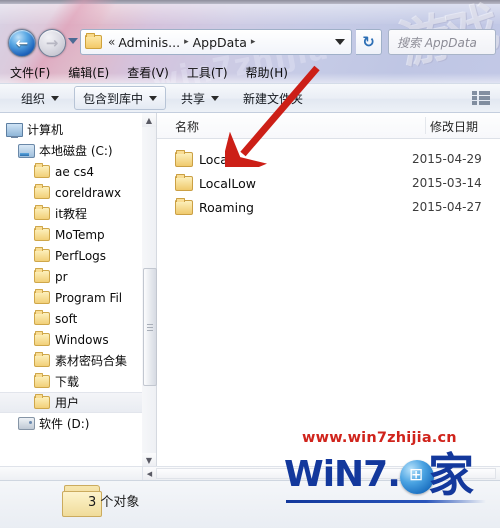  I want to click on search-input: 搜索 AppData, so click(442, 42).